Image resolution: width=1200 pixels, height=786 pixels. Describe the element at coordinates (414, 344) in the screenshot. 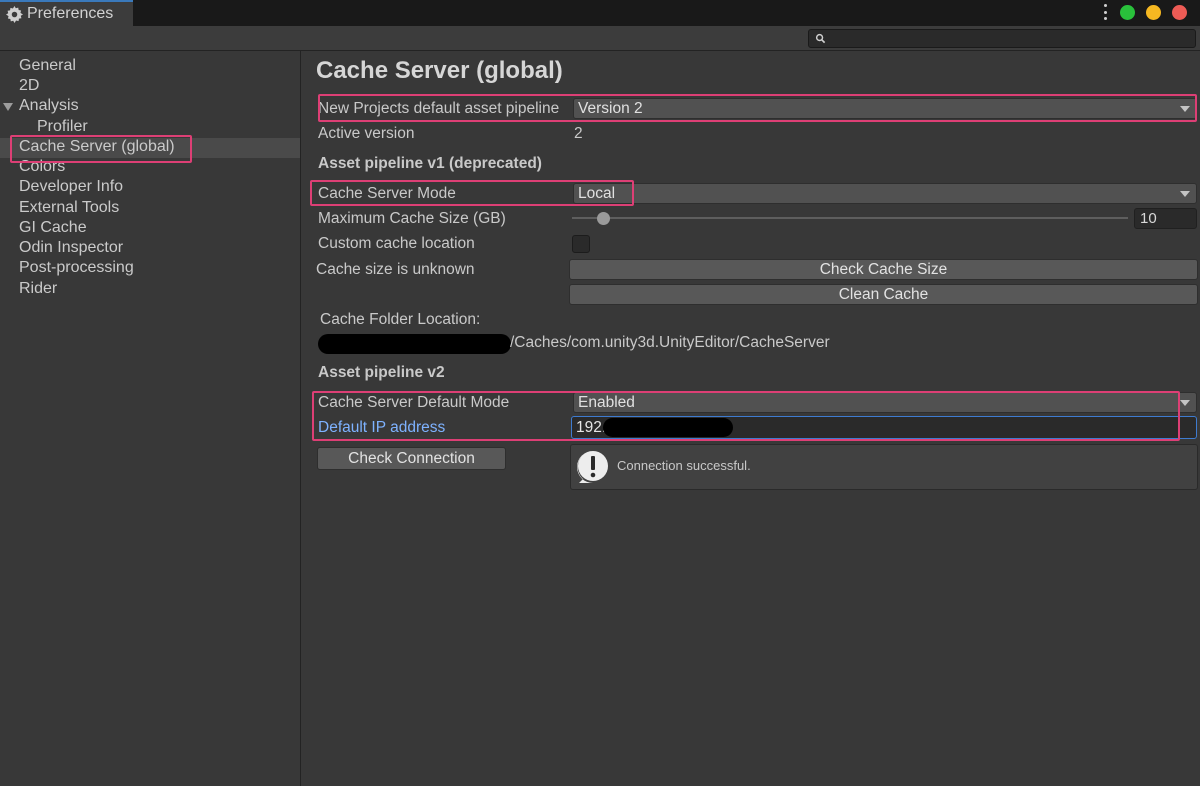

I see `redacted-path` at that location.